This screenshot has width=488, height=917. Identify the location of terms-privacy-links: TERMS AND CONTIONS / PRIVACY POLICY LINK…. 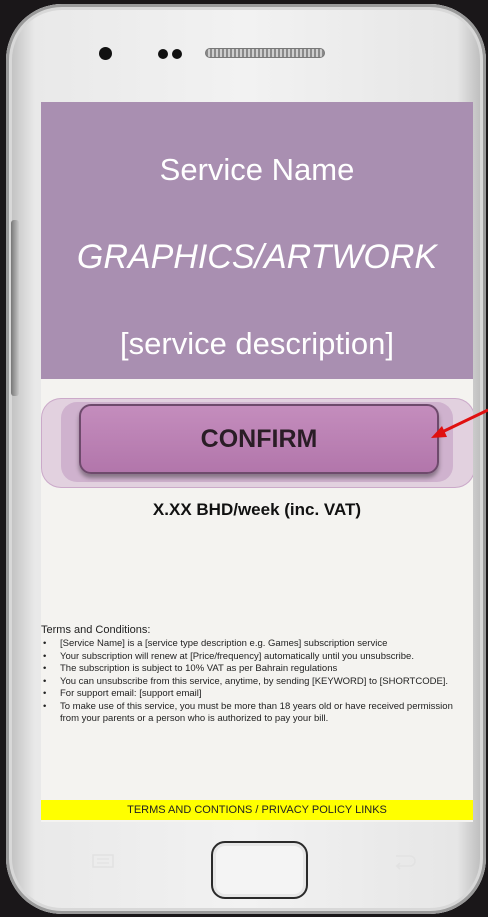
(257, 810).